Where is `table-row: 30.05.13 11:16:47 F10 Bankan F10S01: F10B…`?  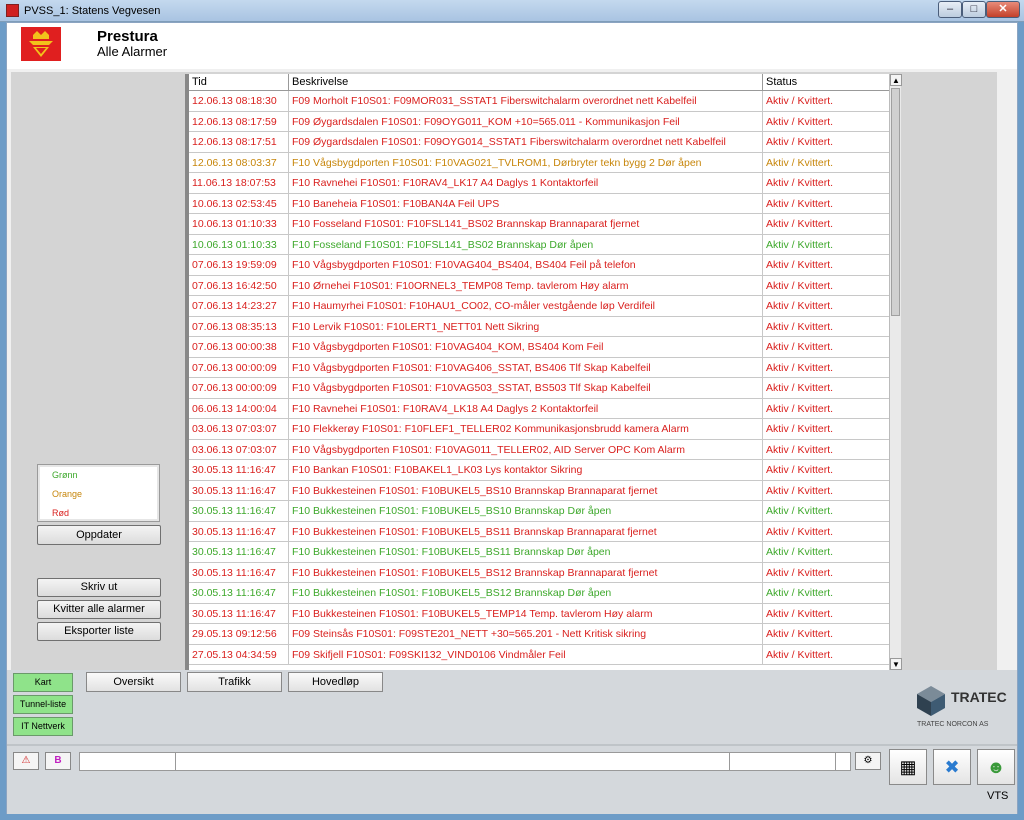
table-row: 30.05.13 11:16:47 F10 Bankan F10S01: F10B… is located at coordinates (539, 470).